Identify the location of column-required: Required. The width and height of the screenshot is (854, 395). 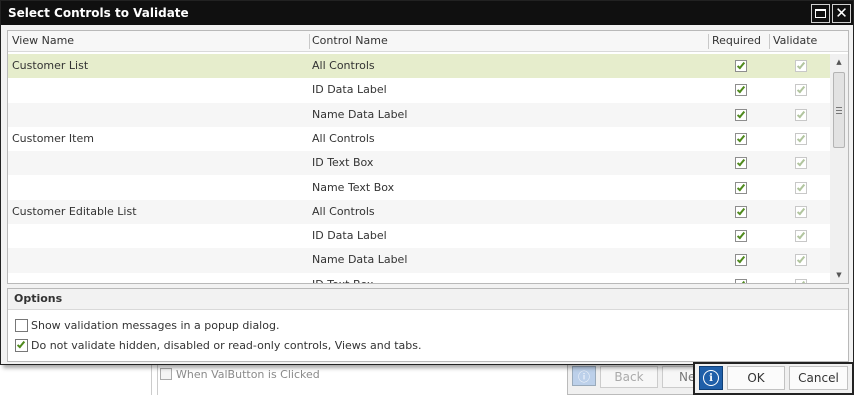
(738, 41).